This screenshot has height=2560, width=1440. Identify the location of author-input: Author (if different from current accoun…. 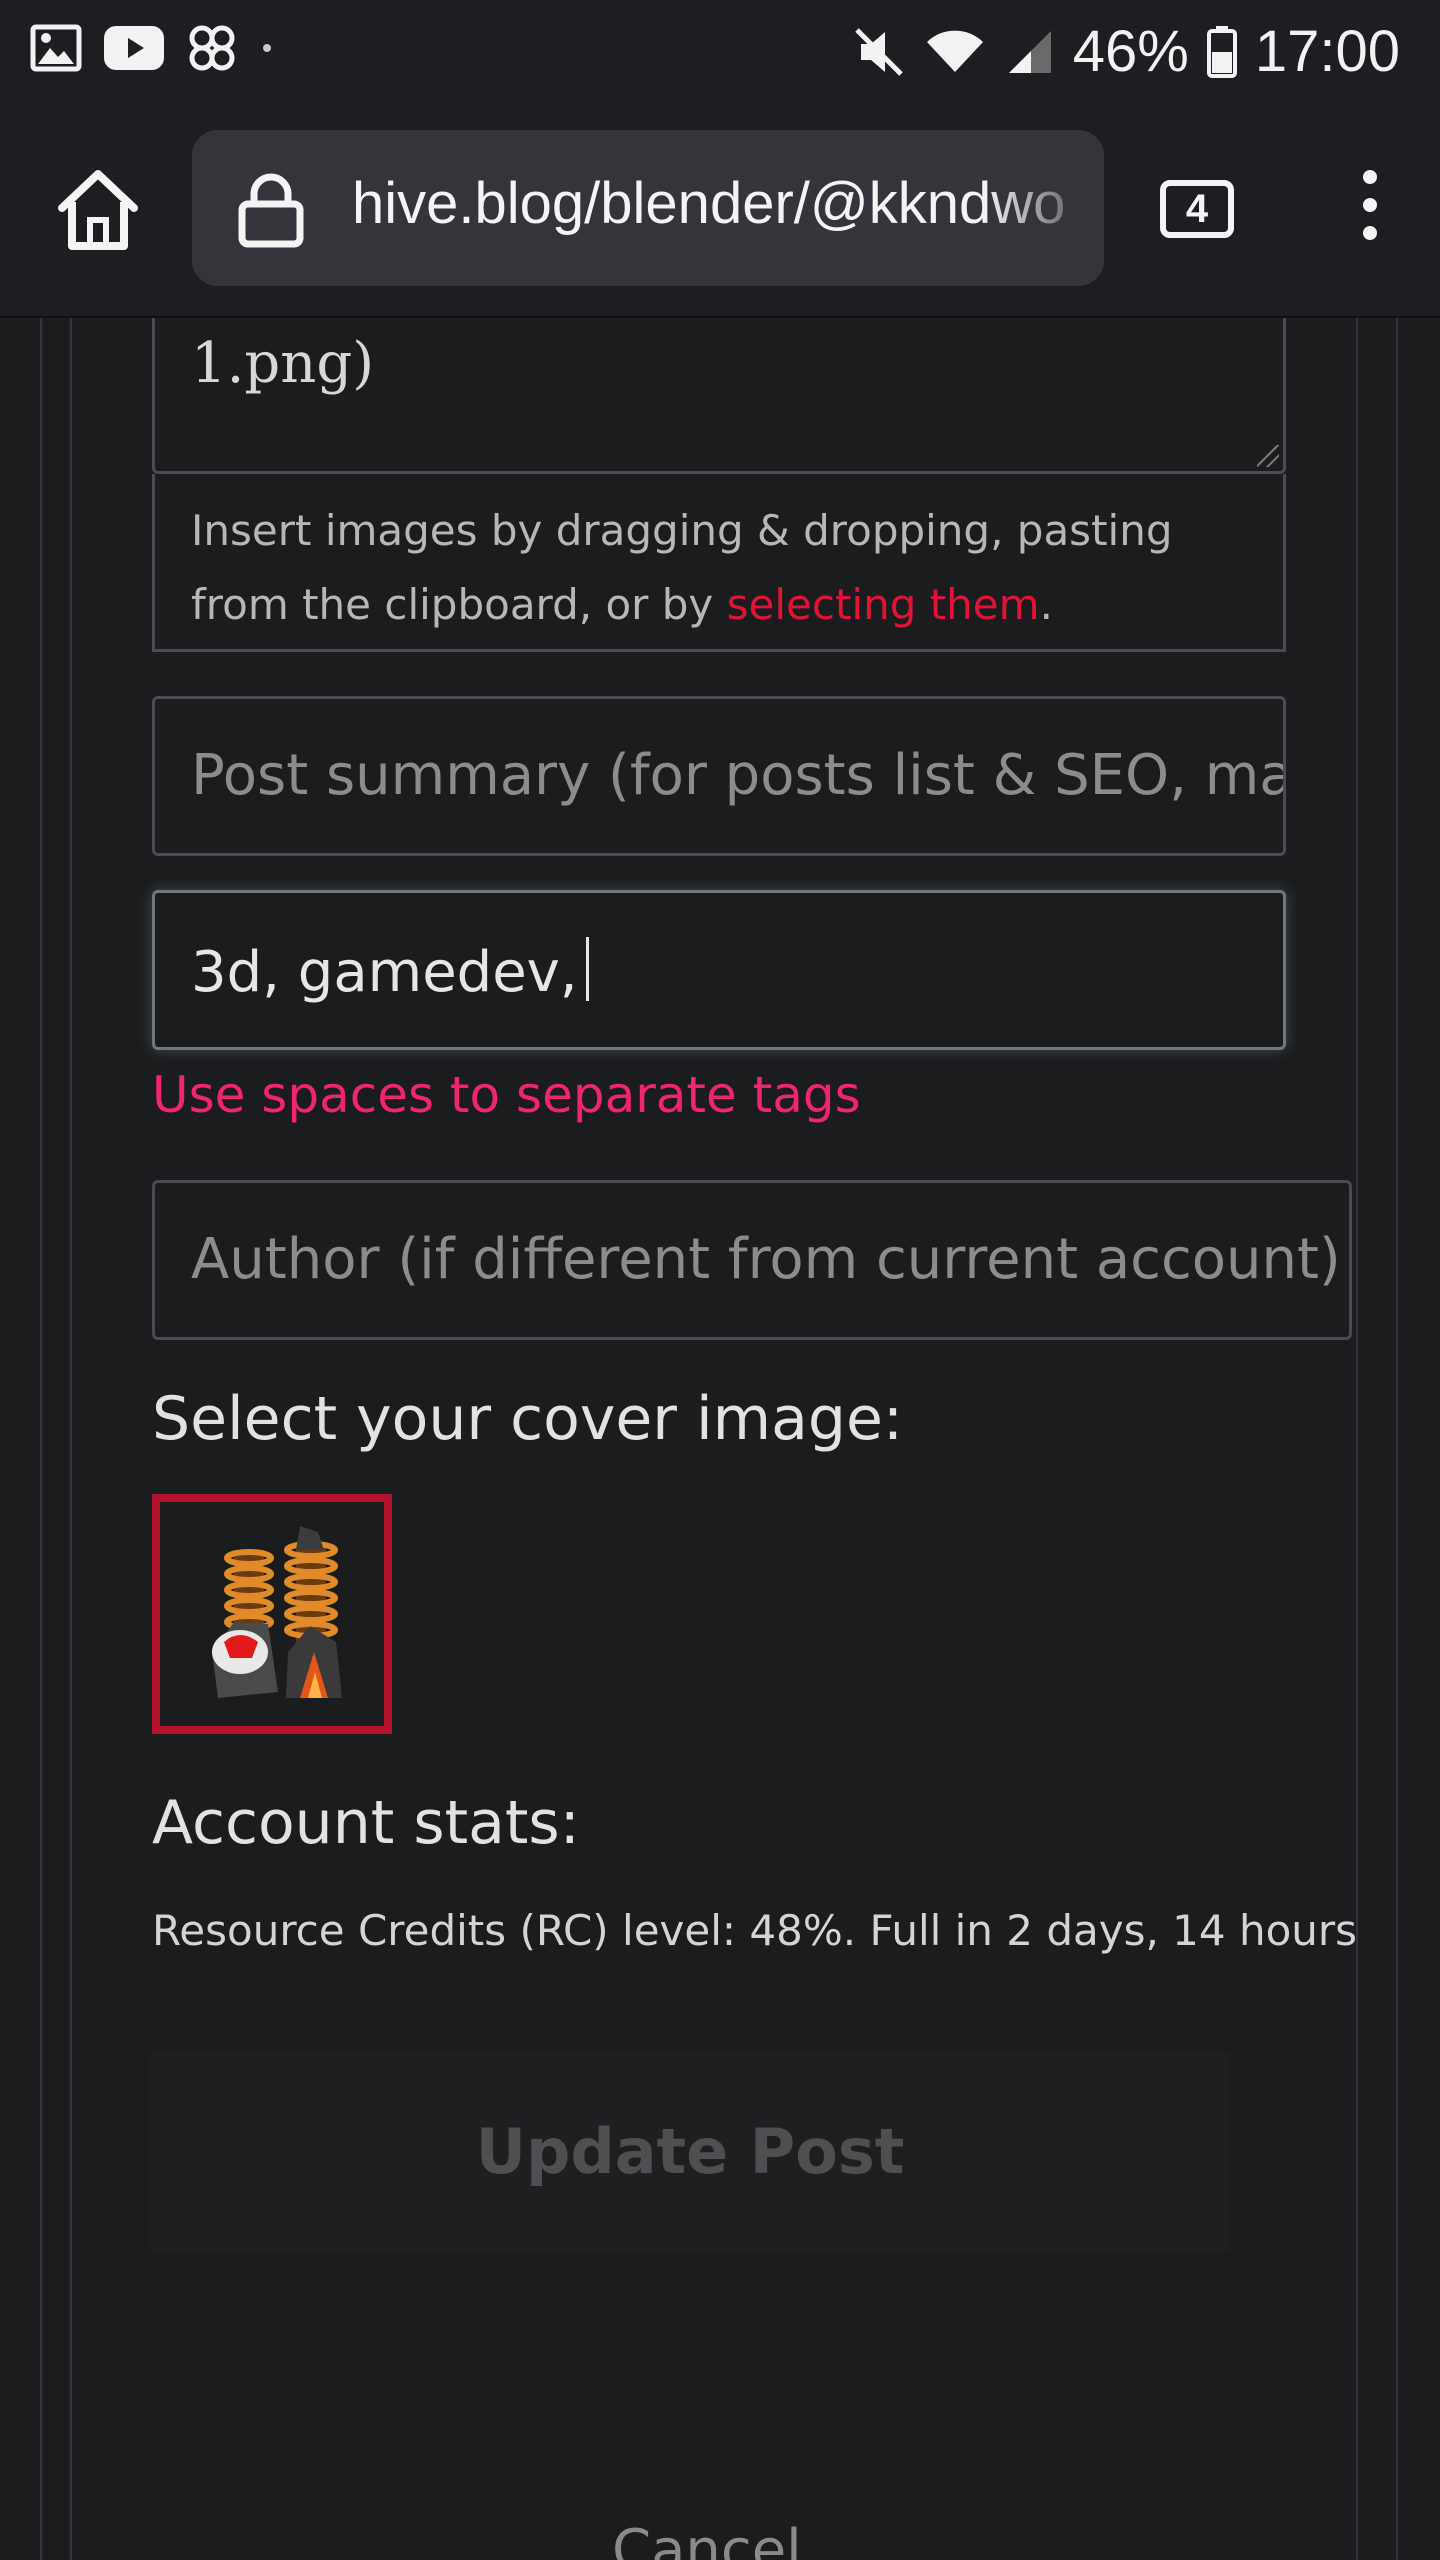
(752, 1260).